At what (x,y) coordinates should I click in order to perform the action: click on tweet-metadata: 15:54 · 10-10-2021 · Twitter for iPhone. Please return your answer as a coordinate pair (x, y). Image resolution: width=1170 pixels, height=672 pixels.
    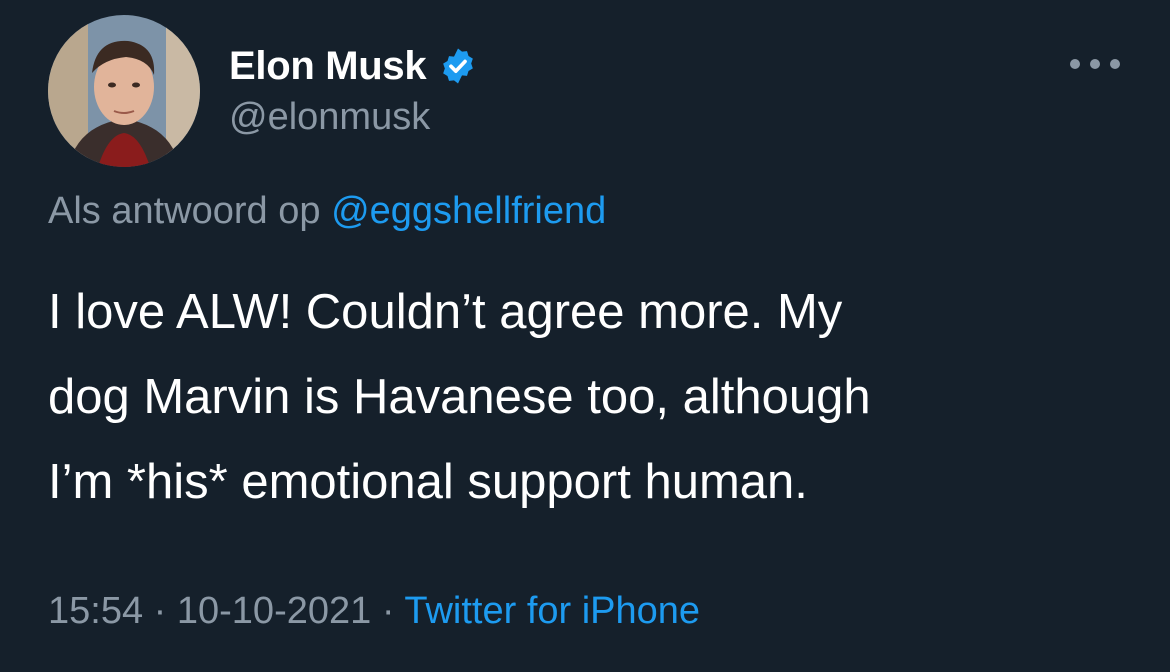
    Looking at the image, I should click on (374, 611).